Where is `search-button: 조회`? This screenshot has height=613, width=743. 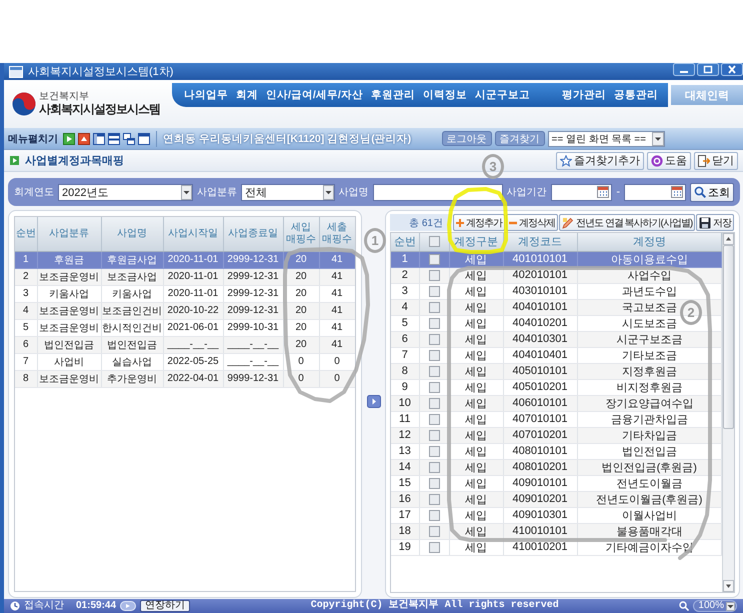
search-button: 조회 is located at coordinates (712, 192).